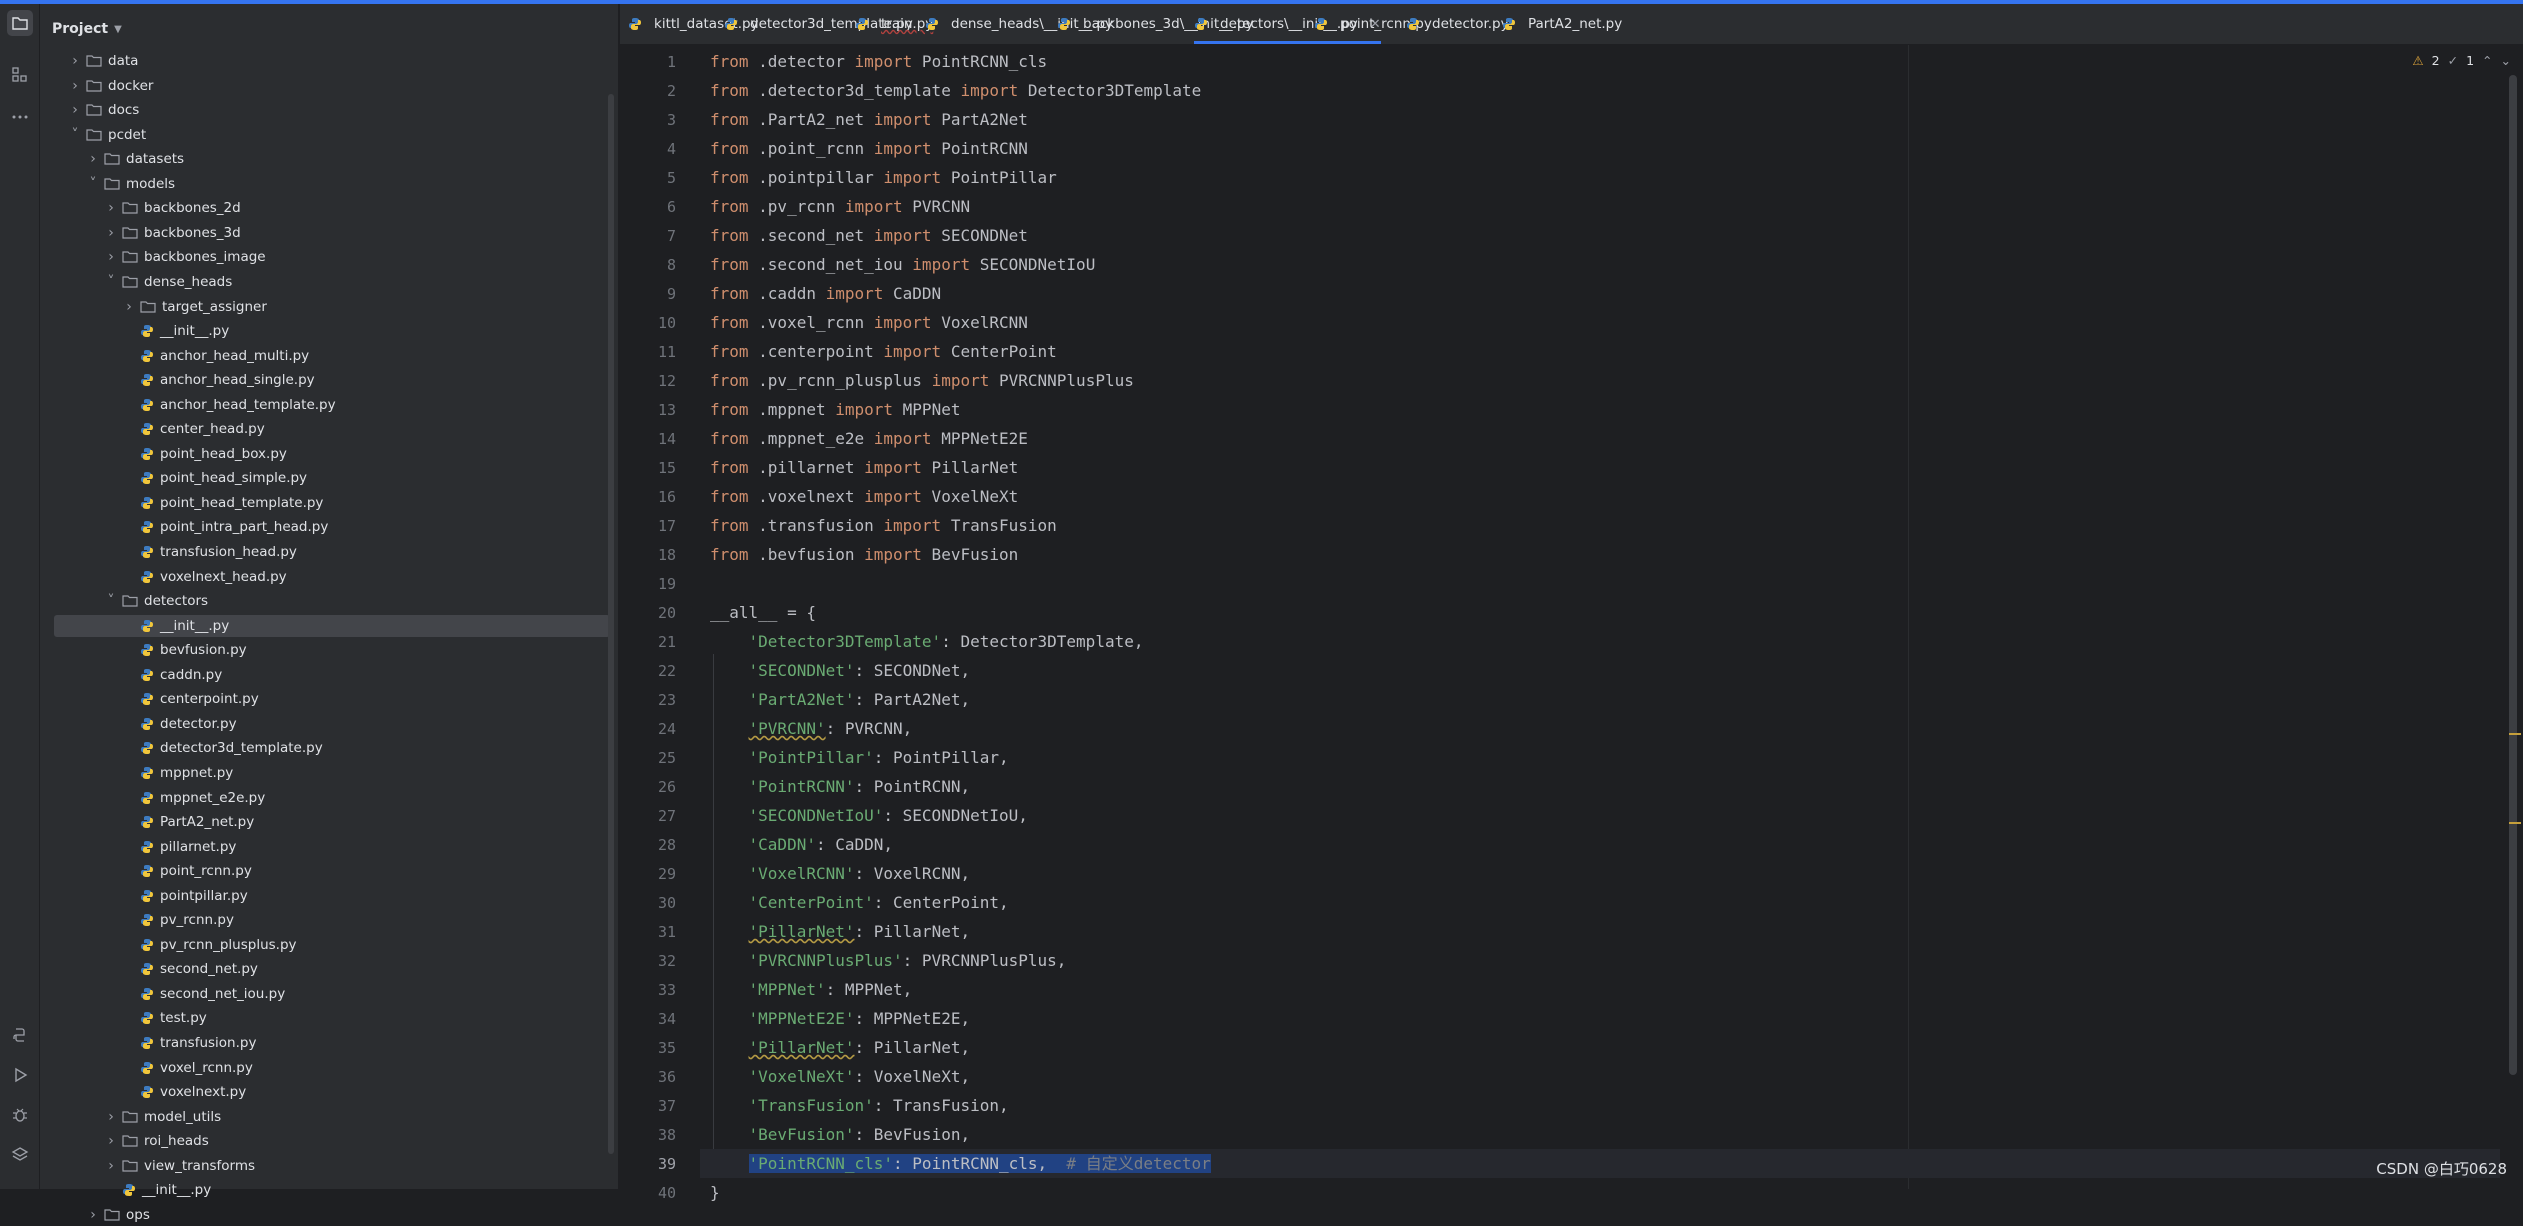 Image resolution: width=2523 pixels, height=1226 pixels. Describe the element at coordinates (332, 798) in the screenshot. I see `tree-file: mppnet_e2e.py` at that location.